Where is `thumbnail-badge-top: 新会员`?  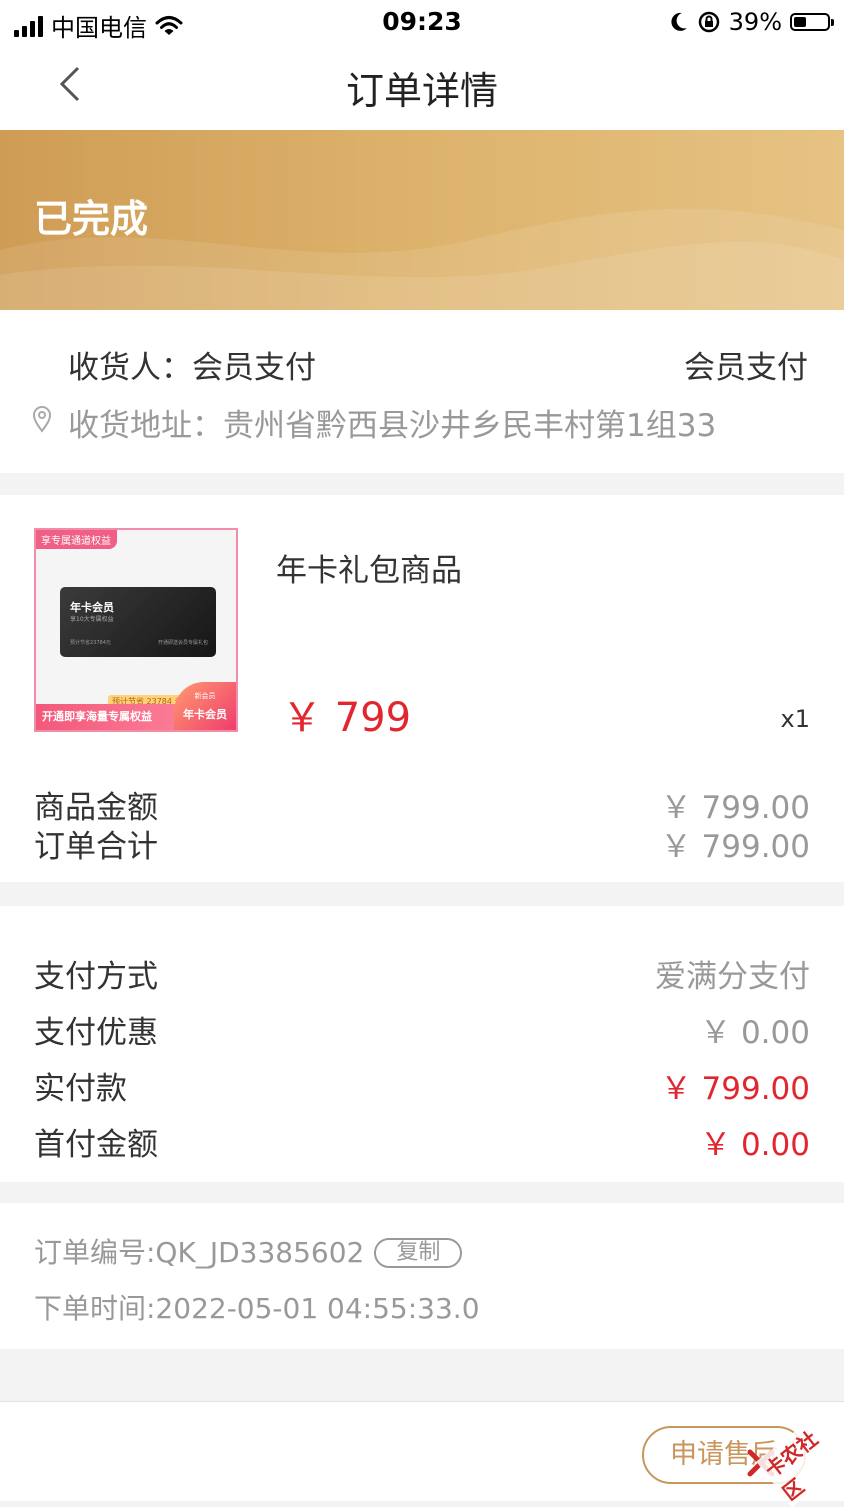
thumbnail-badge-top: 新会员 is located at coordinates (205, 696).